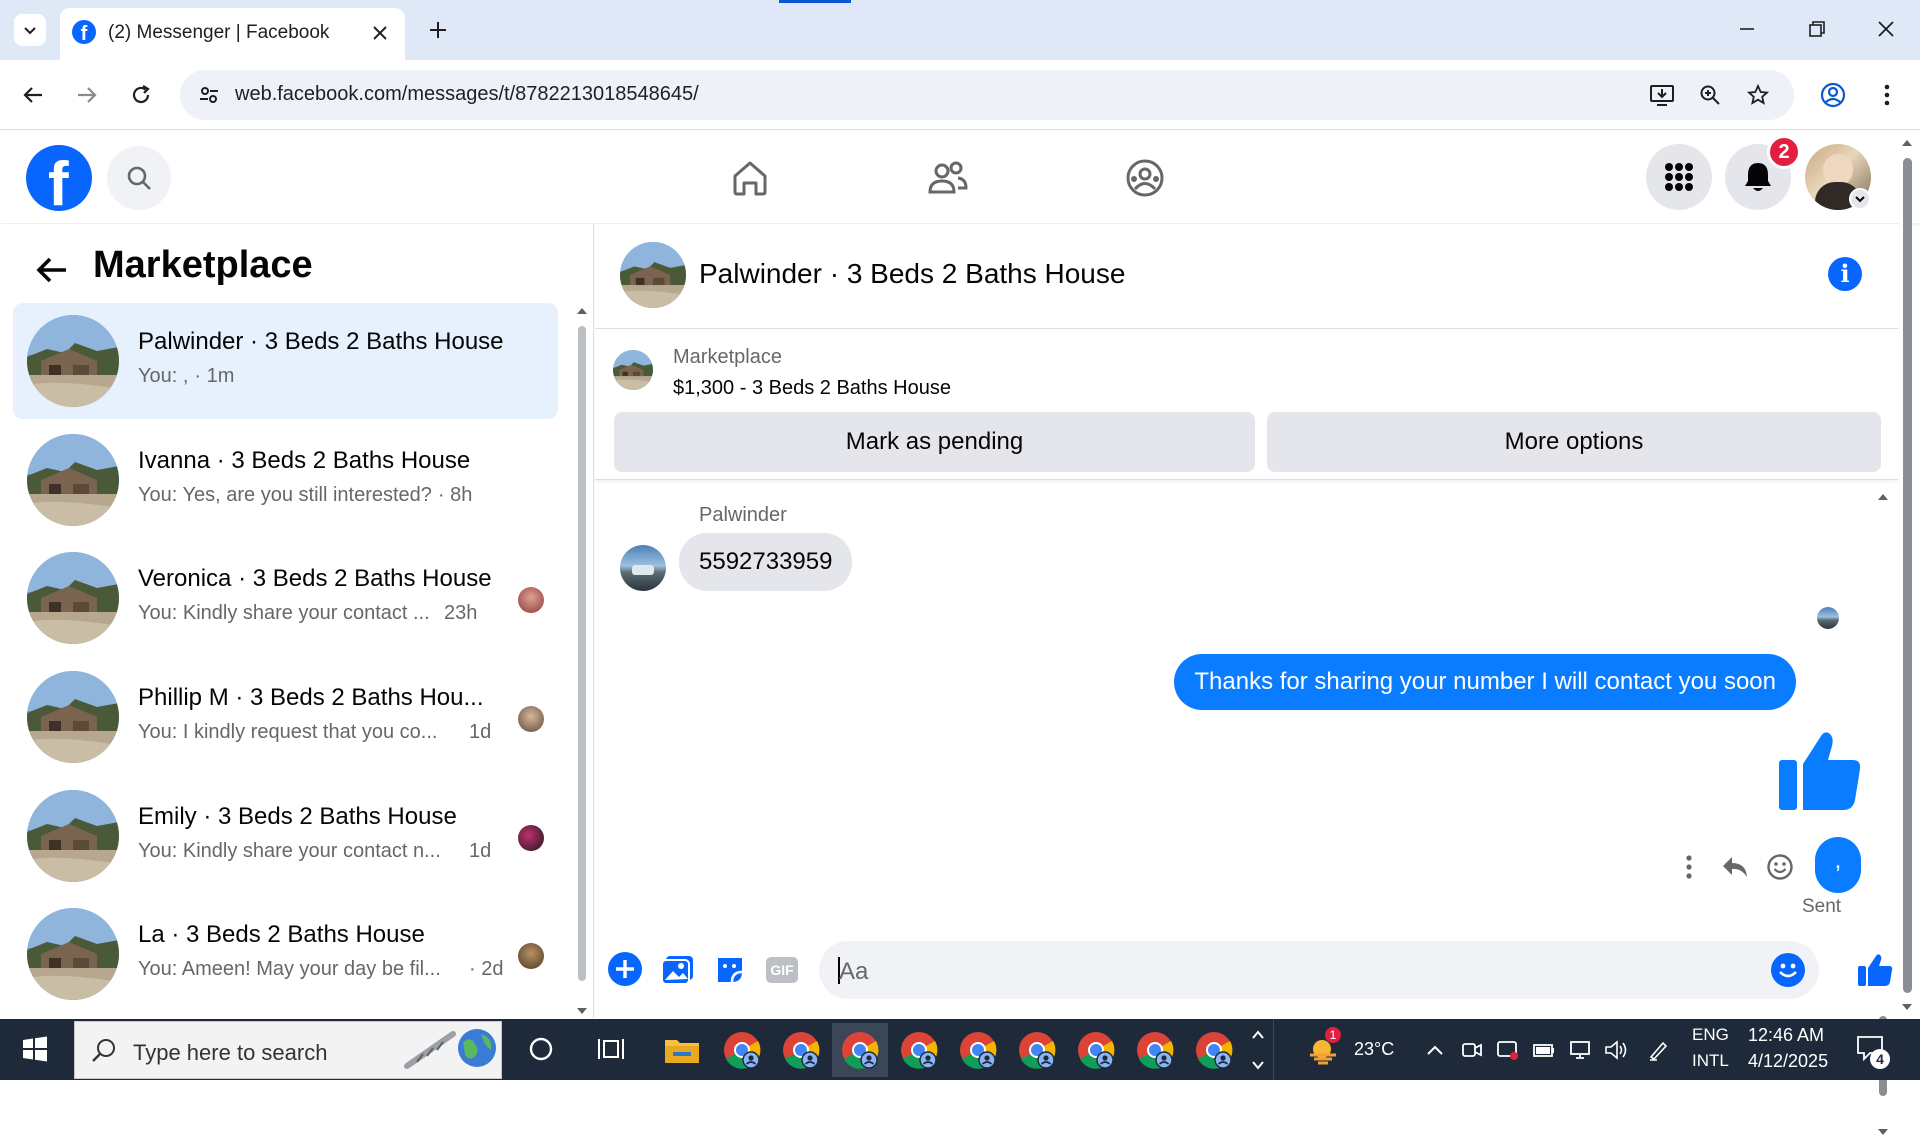 The image size is (1920, 1142). Describe the element at coordinates (87, 95) in the screenshot. I see `forward-icon` at that location.